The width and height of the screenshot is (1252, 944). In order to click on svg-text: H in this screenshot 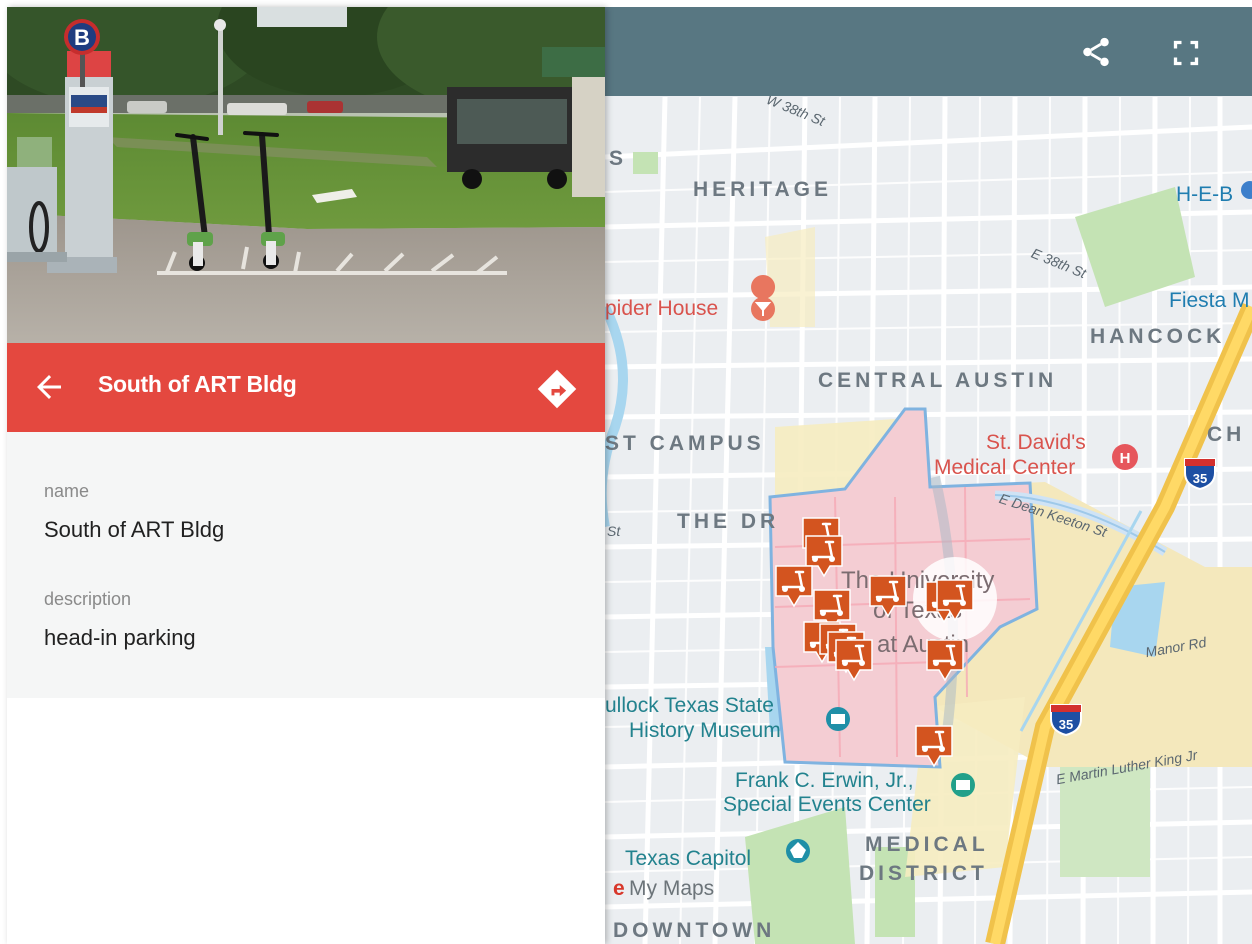, I will do `click(1125, 458)`.